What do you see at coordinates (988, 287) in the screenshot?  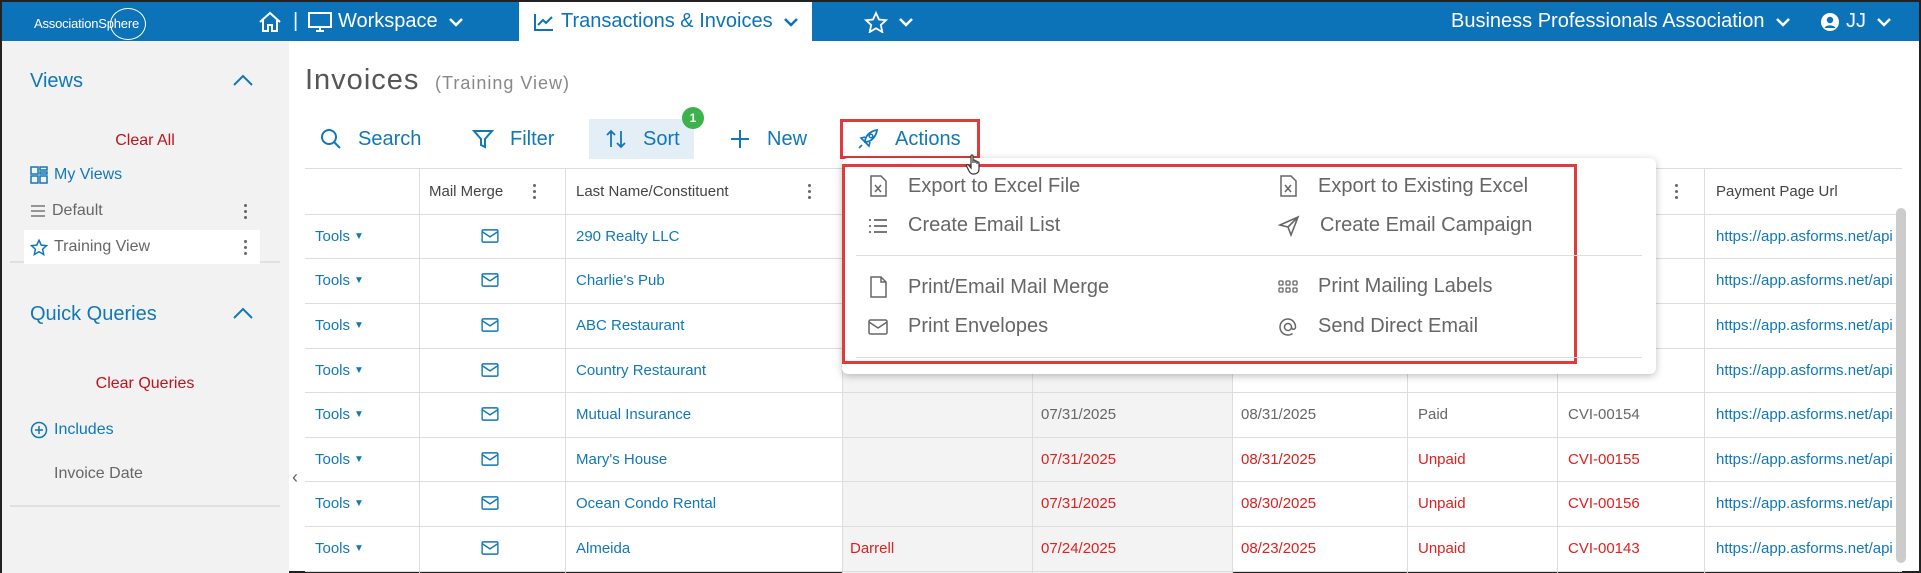 I see `menu-print-mail-merge: Print/Email Mail Merge` at bounding box center [988, 287].